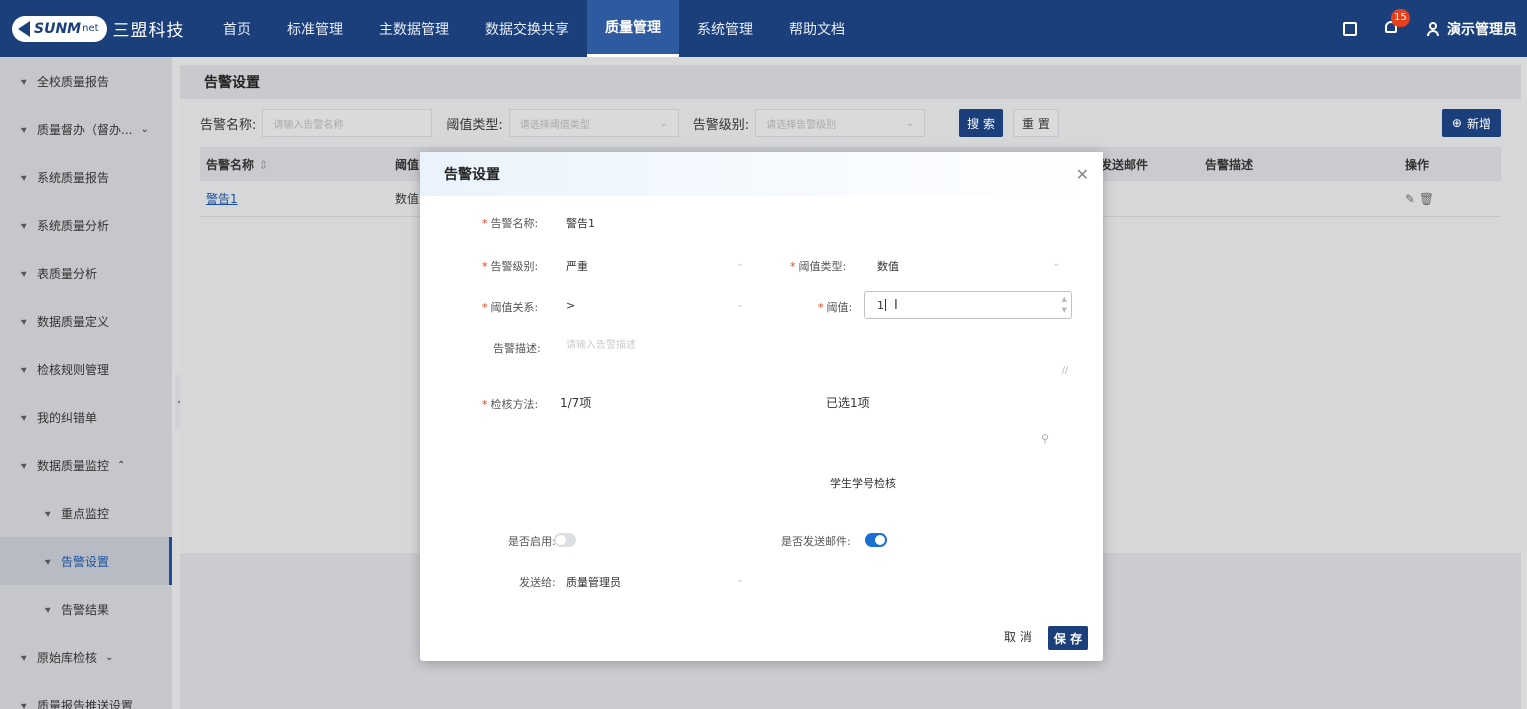 This screenshot has height=709, width=1527. I want to click on number-spinner: ▲ ▼, so click(1064, 305).